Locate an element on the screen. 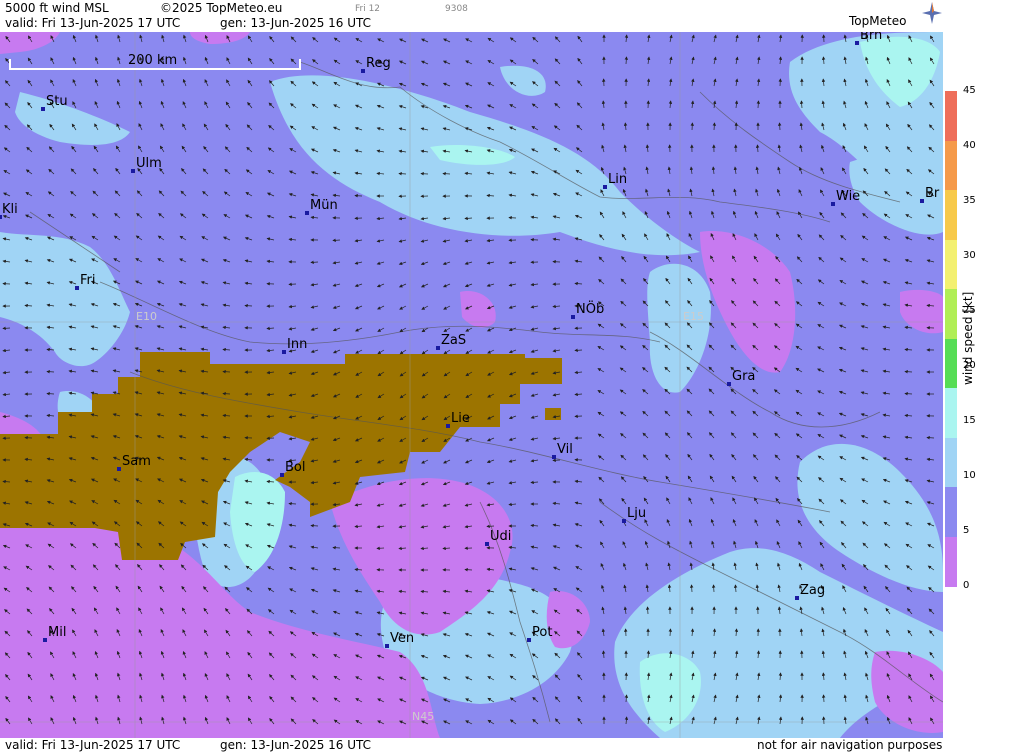 The image size is (1034, 753). city-label: Lie is located at coordinates (460, 418).